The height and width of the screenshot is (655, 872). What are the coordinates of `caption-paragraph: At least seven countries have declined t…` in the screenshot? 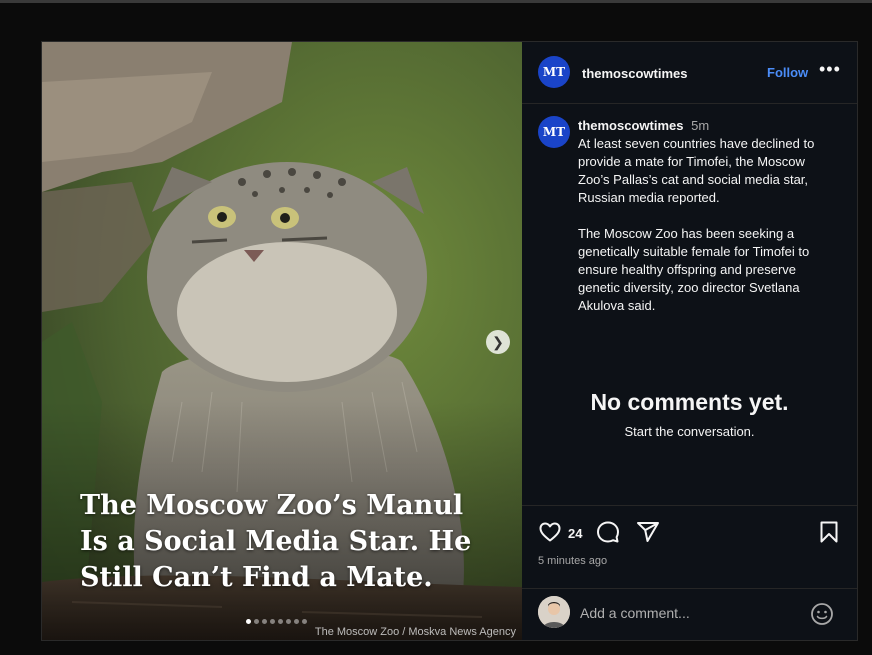 It's located at (696, 170).